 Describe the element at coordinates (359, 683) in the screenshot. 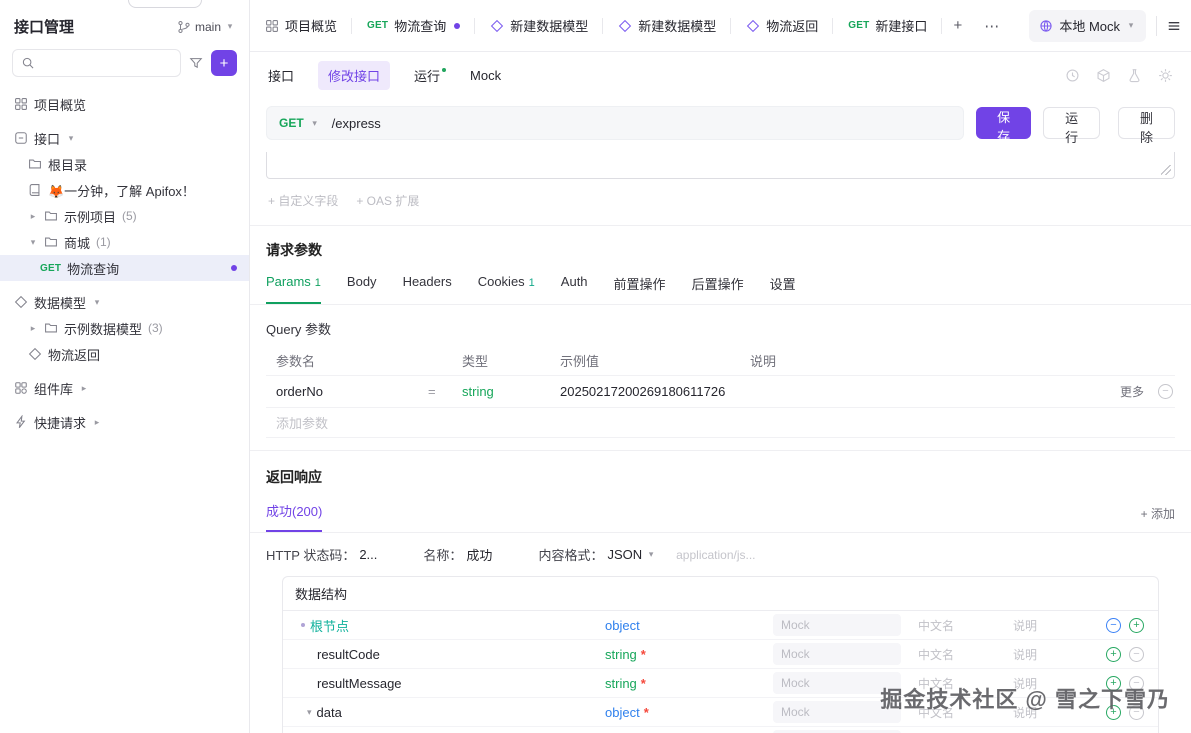

I see `node-name: resultMessage` at that location.